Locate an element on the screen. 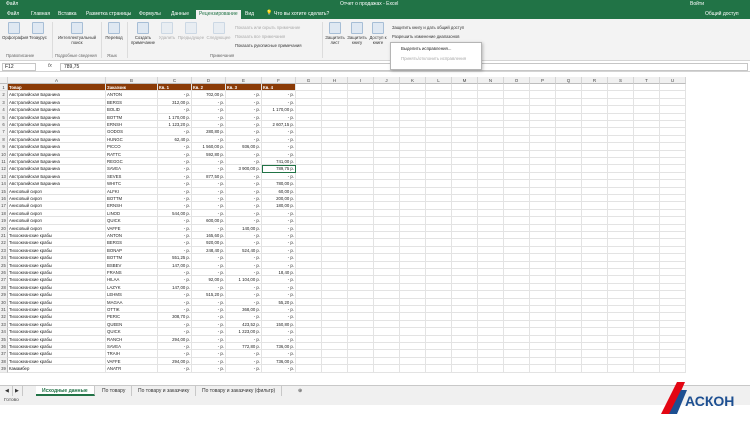 The height and width of the screenshot is (421, 750). previous-comment-button: Предыдущее is located at coordinates (191, 31).